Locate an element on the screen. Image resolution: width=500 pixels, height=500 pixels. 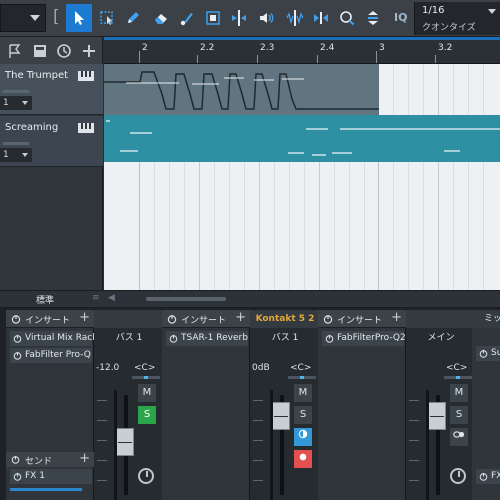
record-button is located at coordinates (303, 459).